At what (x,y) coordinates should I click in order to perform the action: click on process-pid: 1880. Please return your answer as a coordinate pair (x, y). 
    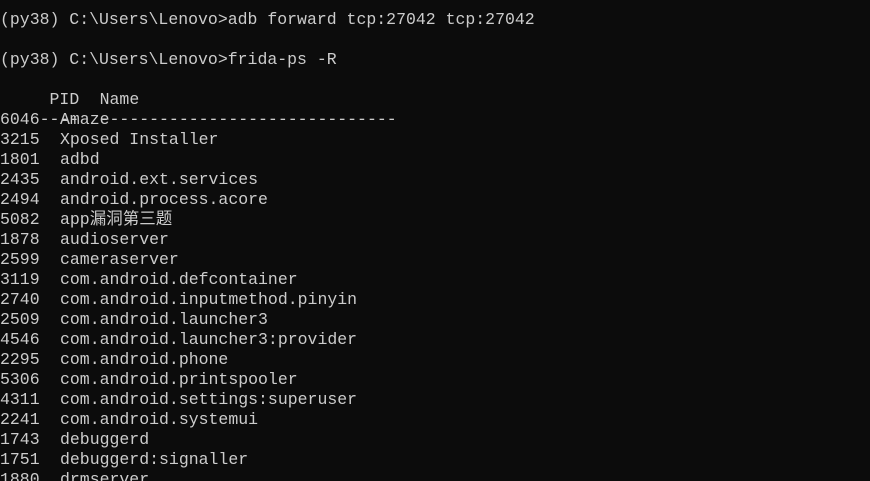
    Looking at the image, I should click on (20, 475).